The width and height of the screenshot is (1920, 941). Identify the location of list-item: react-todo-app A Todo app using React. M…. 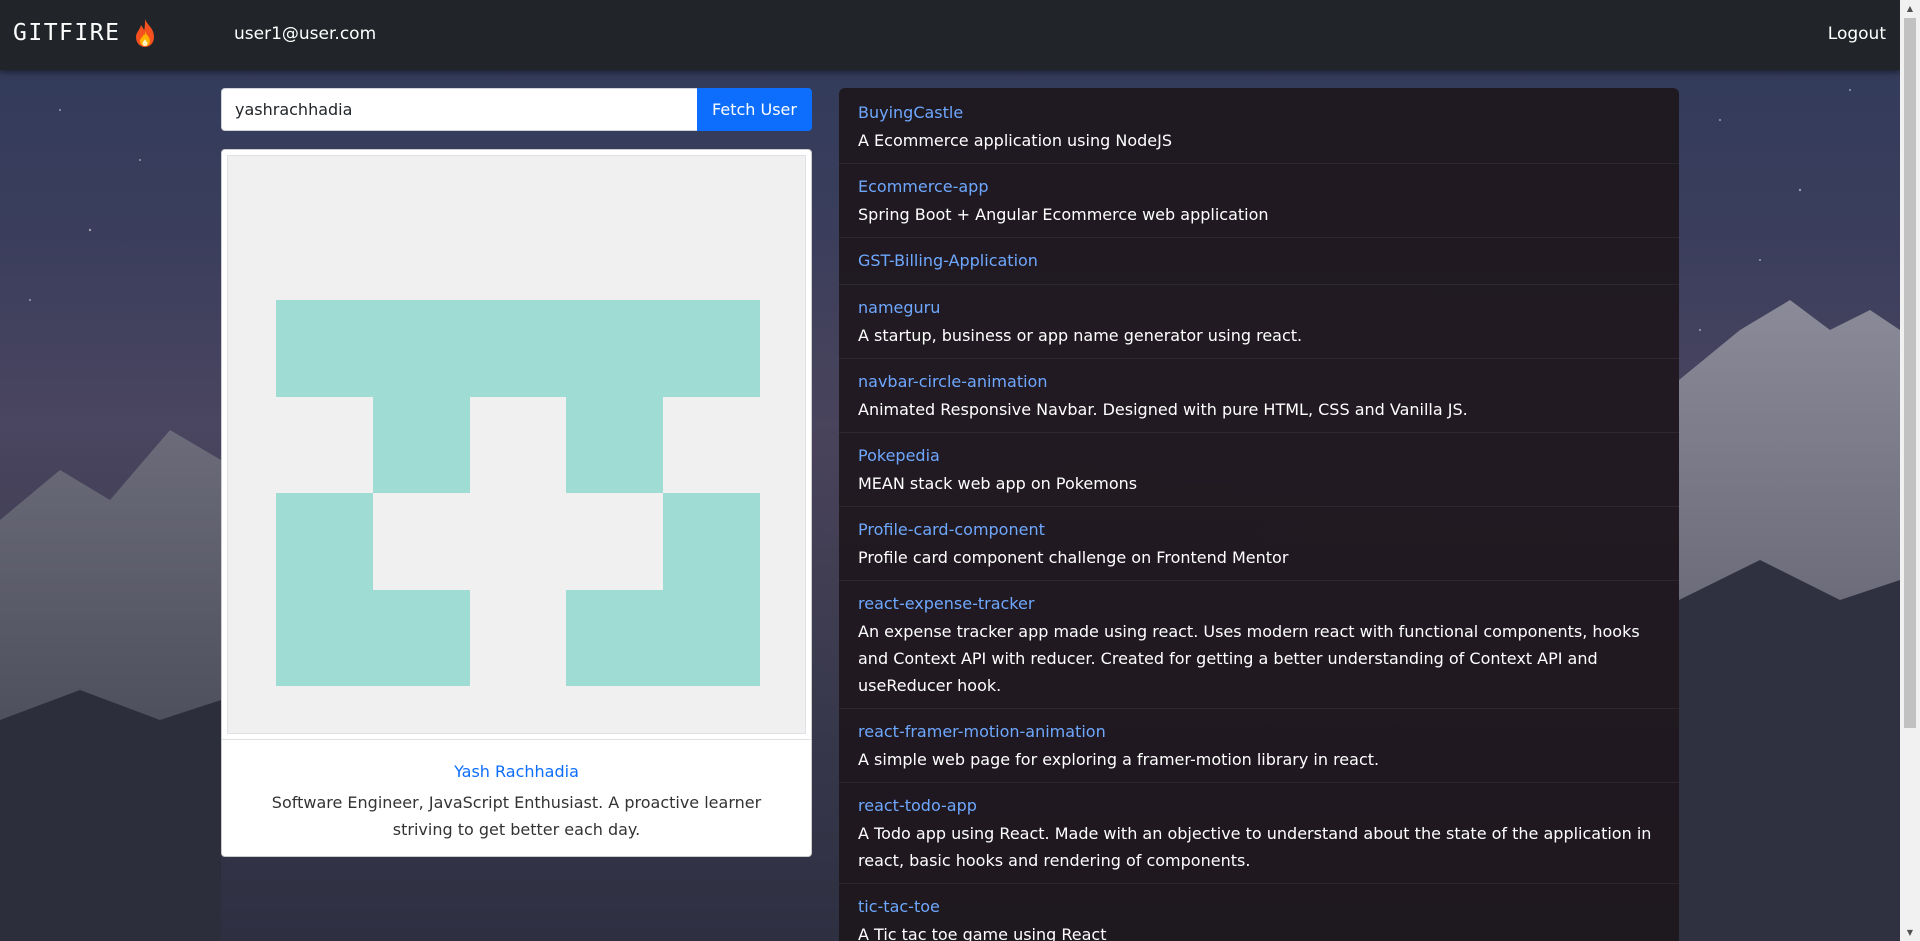
(1259, 833).